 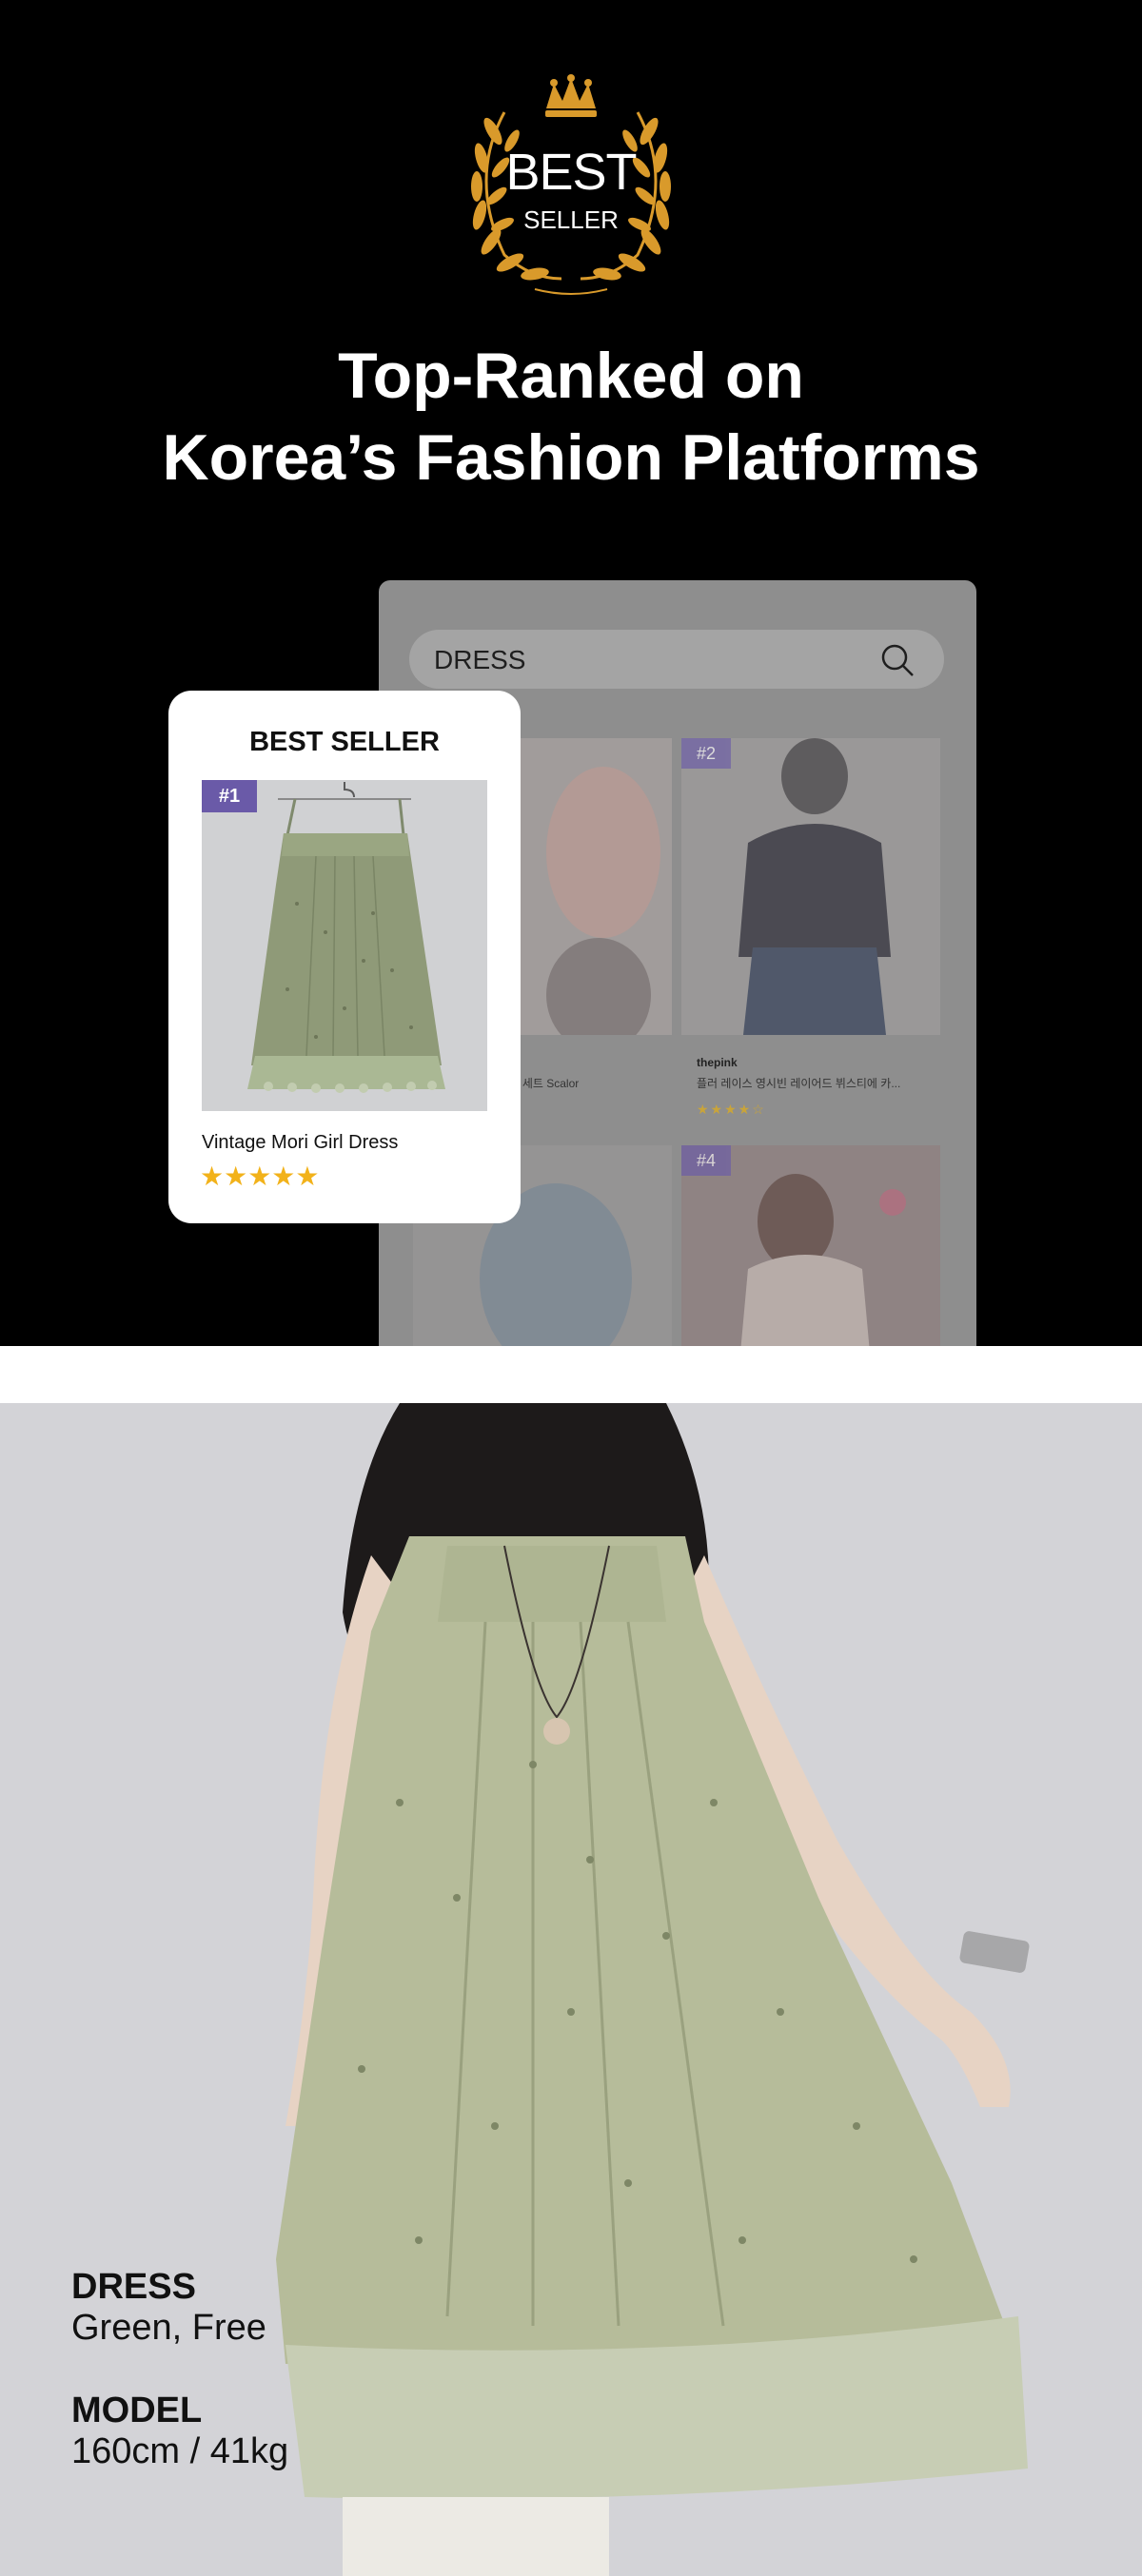 I want to click on headline-line-2: Korea’s Fashion Platforms, so click(x=571, y=457).